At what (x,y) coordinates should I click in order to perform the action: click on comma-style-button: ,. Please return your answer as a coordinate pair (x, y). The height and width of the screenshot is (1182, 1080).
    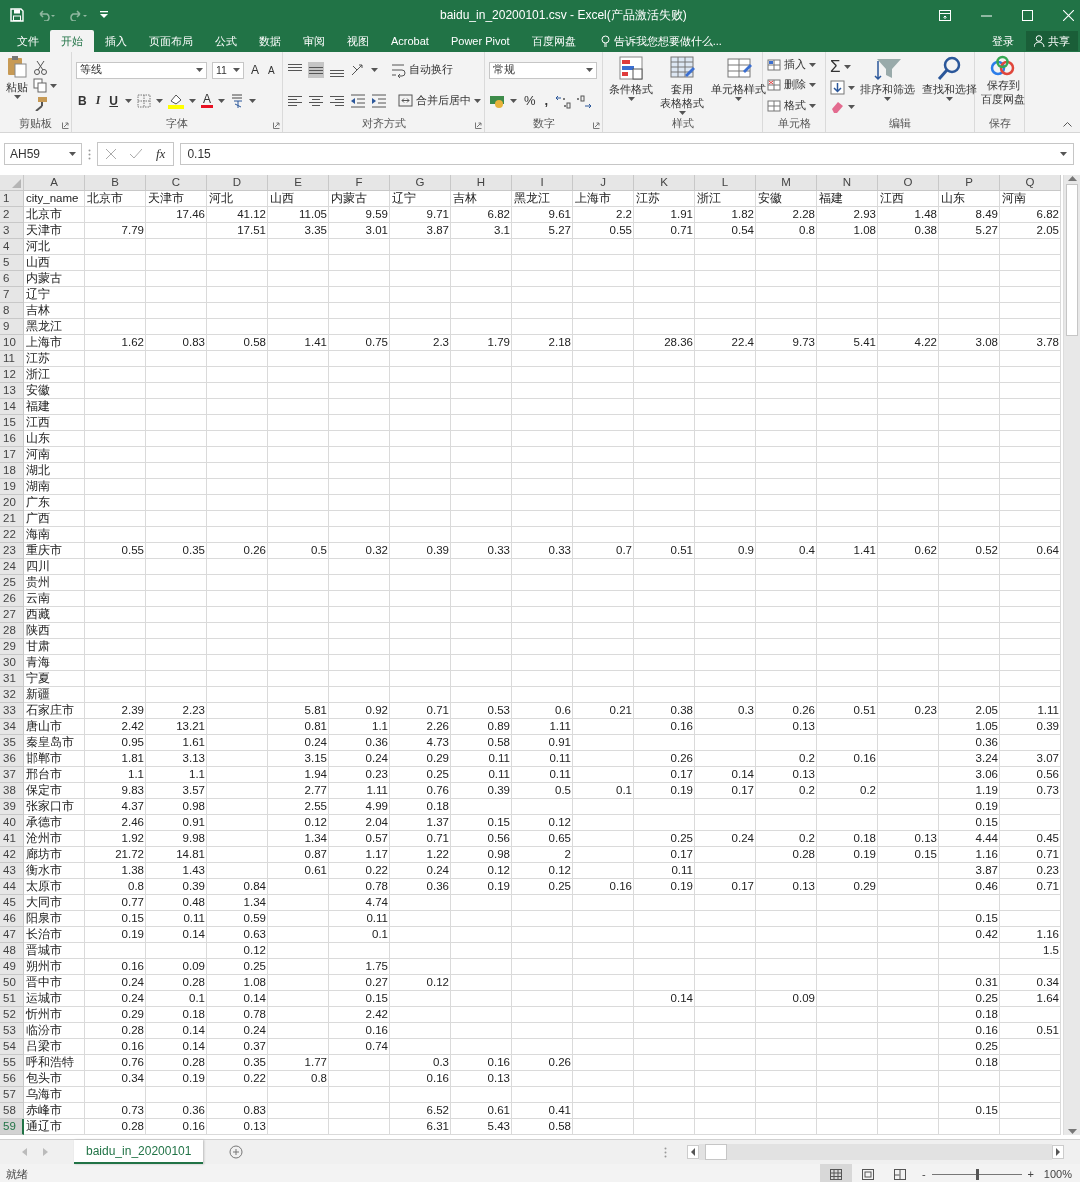
    Looking at the image, I should click on (546, 101).